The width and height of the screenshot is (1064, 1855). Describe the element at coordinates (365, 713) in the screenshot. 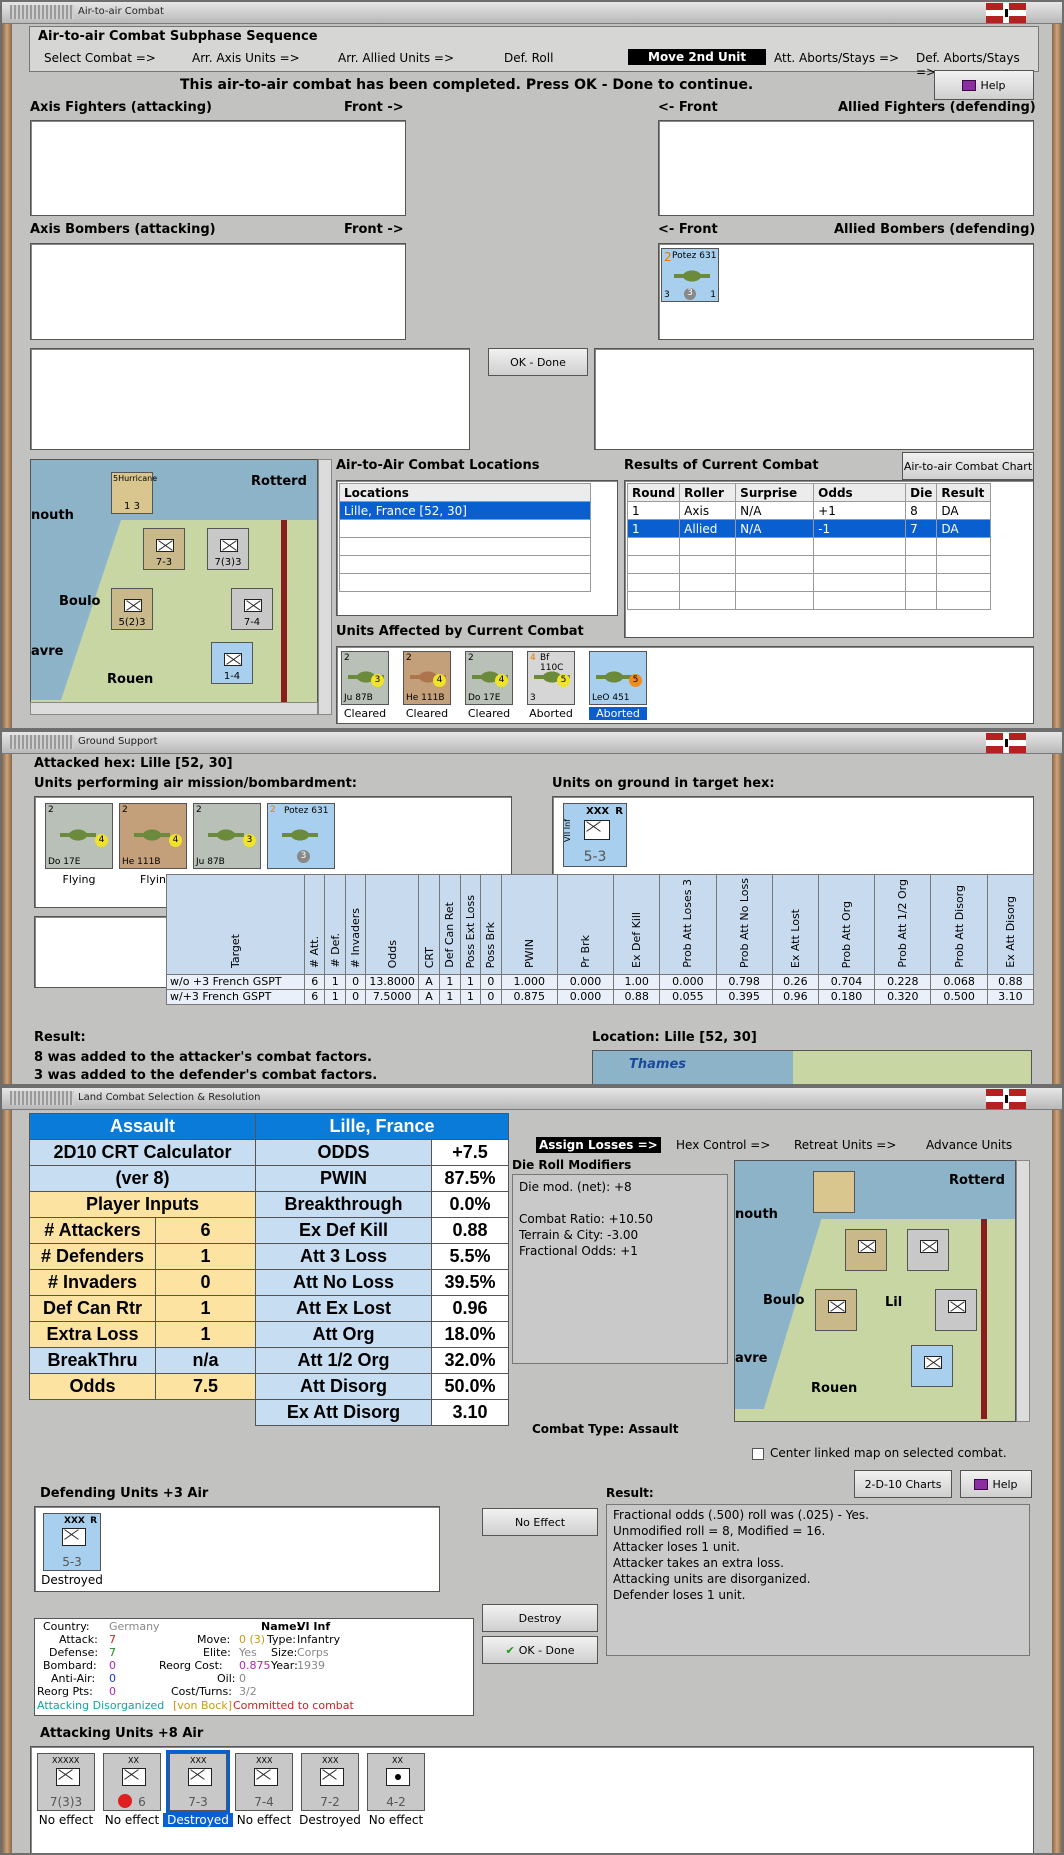

I see `affected-status: Cleared` at that location.